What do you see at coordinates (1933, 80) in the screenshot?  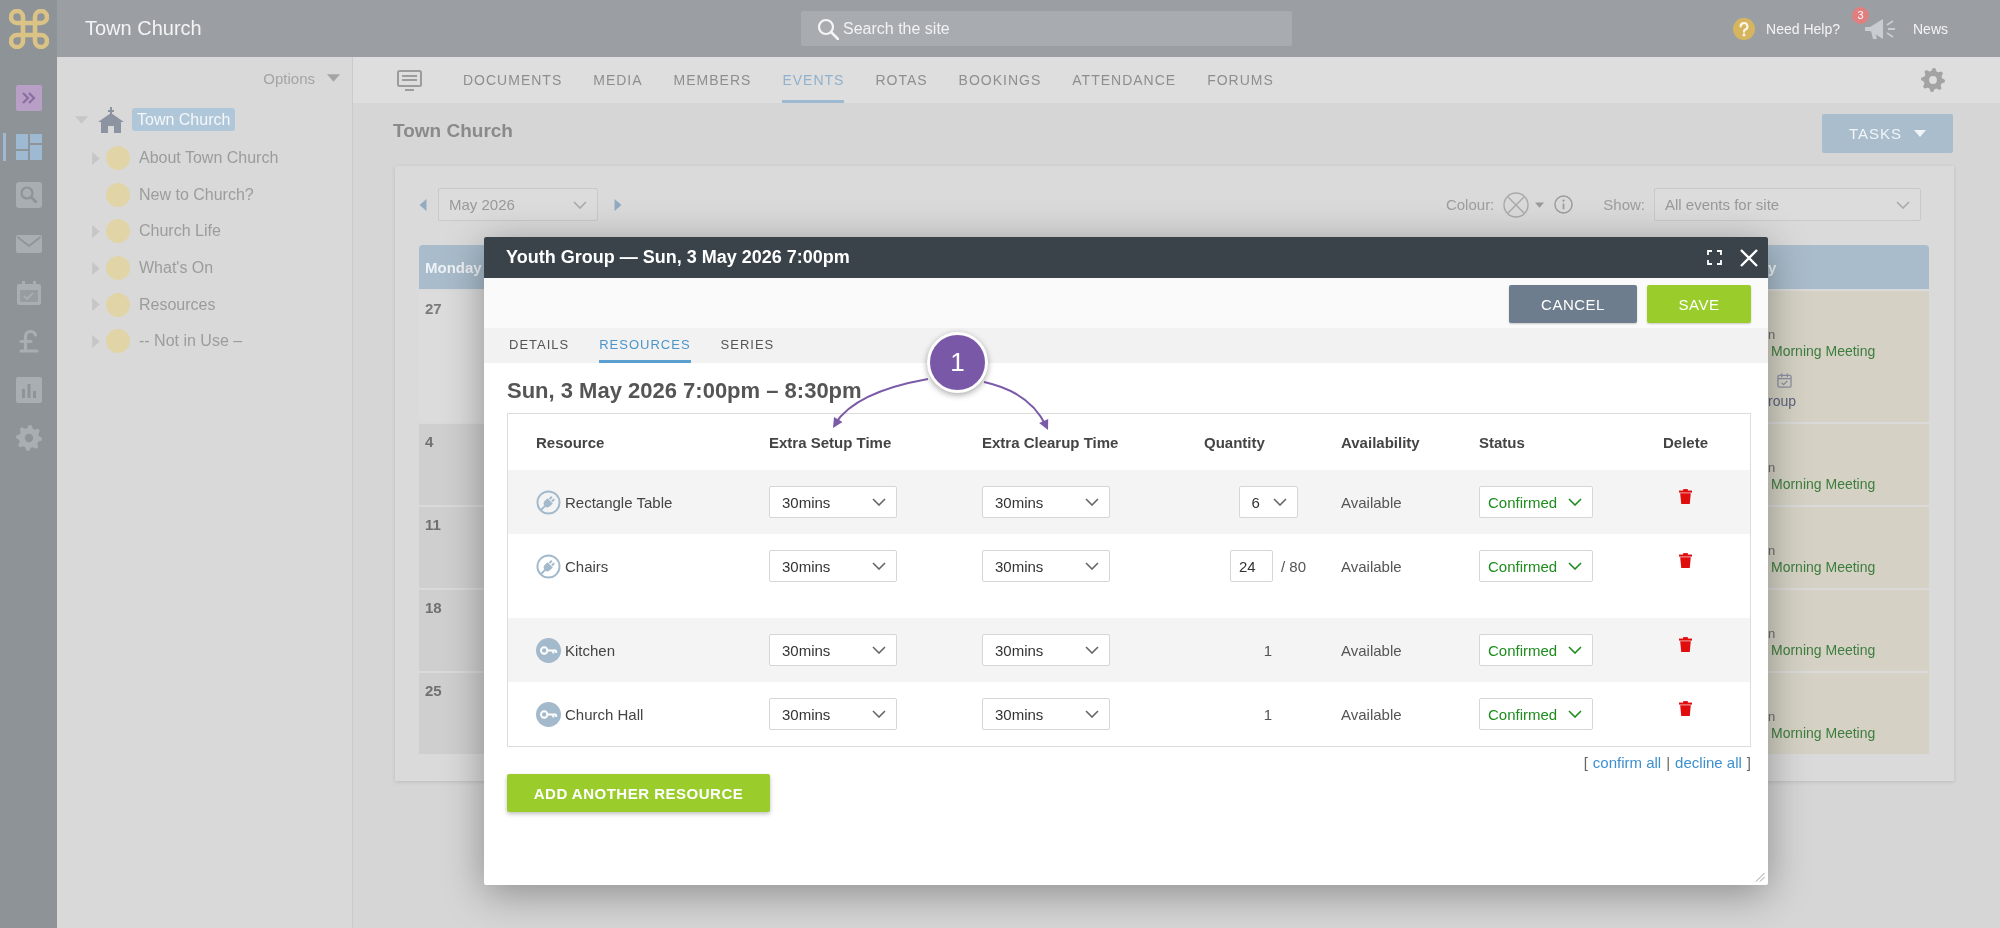 I see `settings-icon` at bounding box center [1933, 80].